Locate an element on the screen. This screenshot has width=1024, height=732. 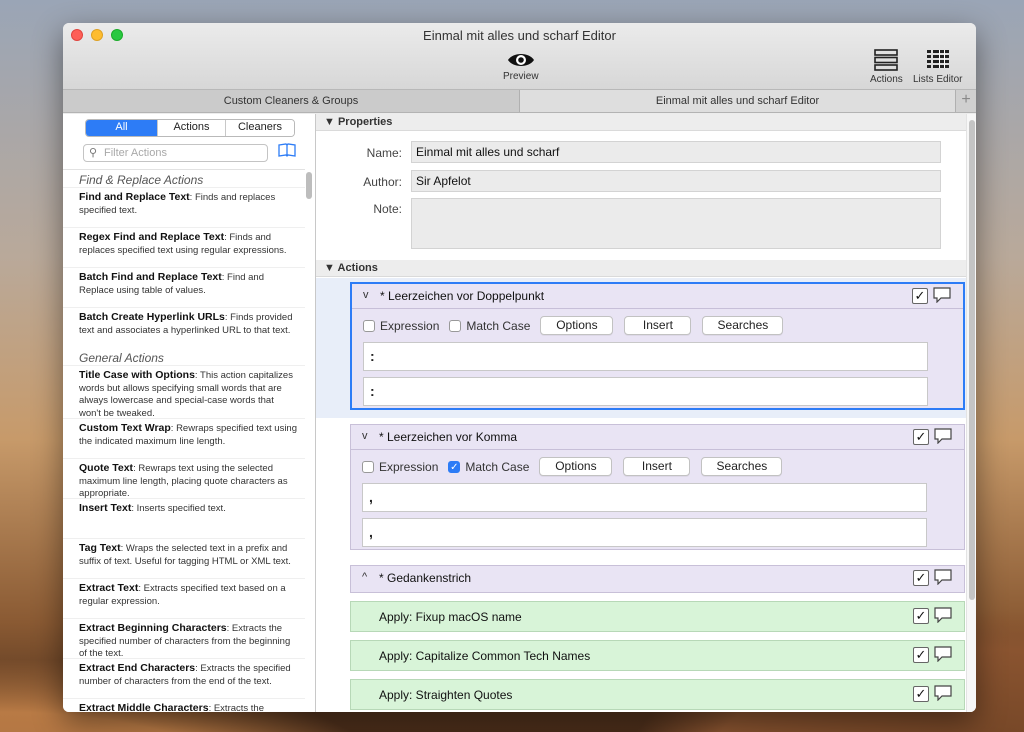
preview-button: Preview is located at coordinates (521, 66).